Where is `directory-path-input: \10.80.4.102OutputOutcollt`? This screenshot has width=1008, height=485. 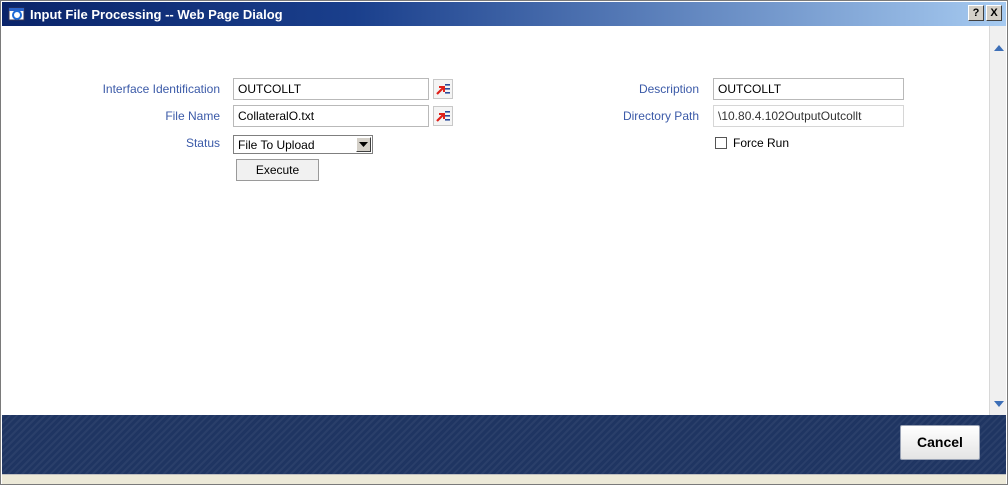
directory-path-input: \10.80.4.102OutputOutcollt is located at coordinates (808, 116).